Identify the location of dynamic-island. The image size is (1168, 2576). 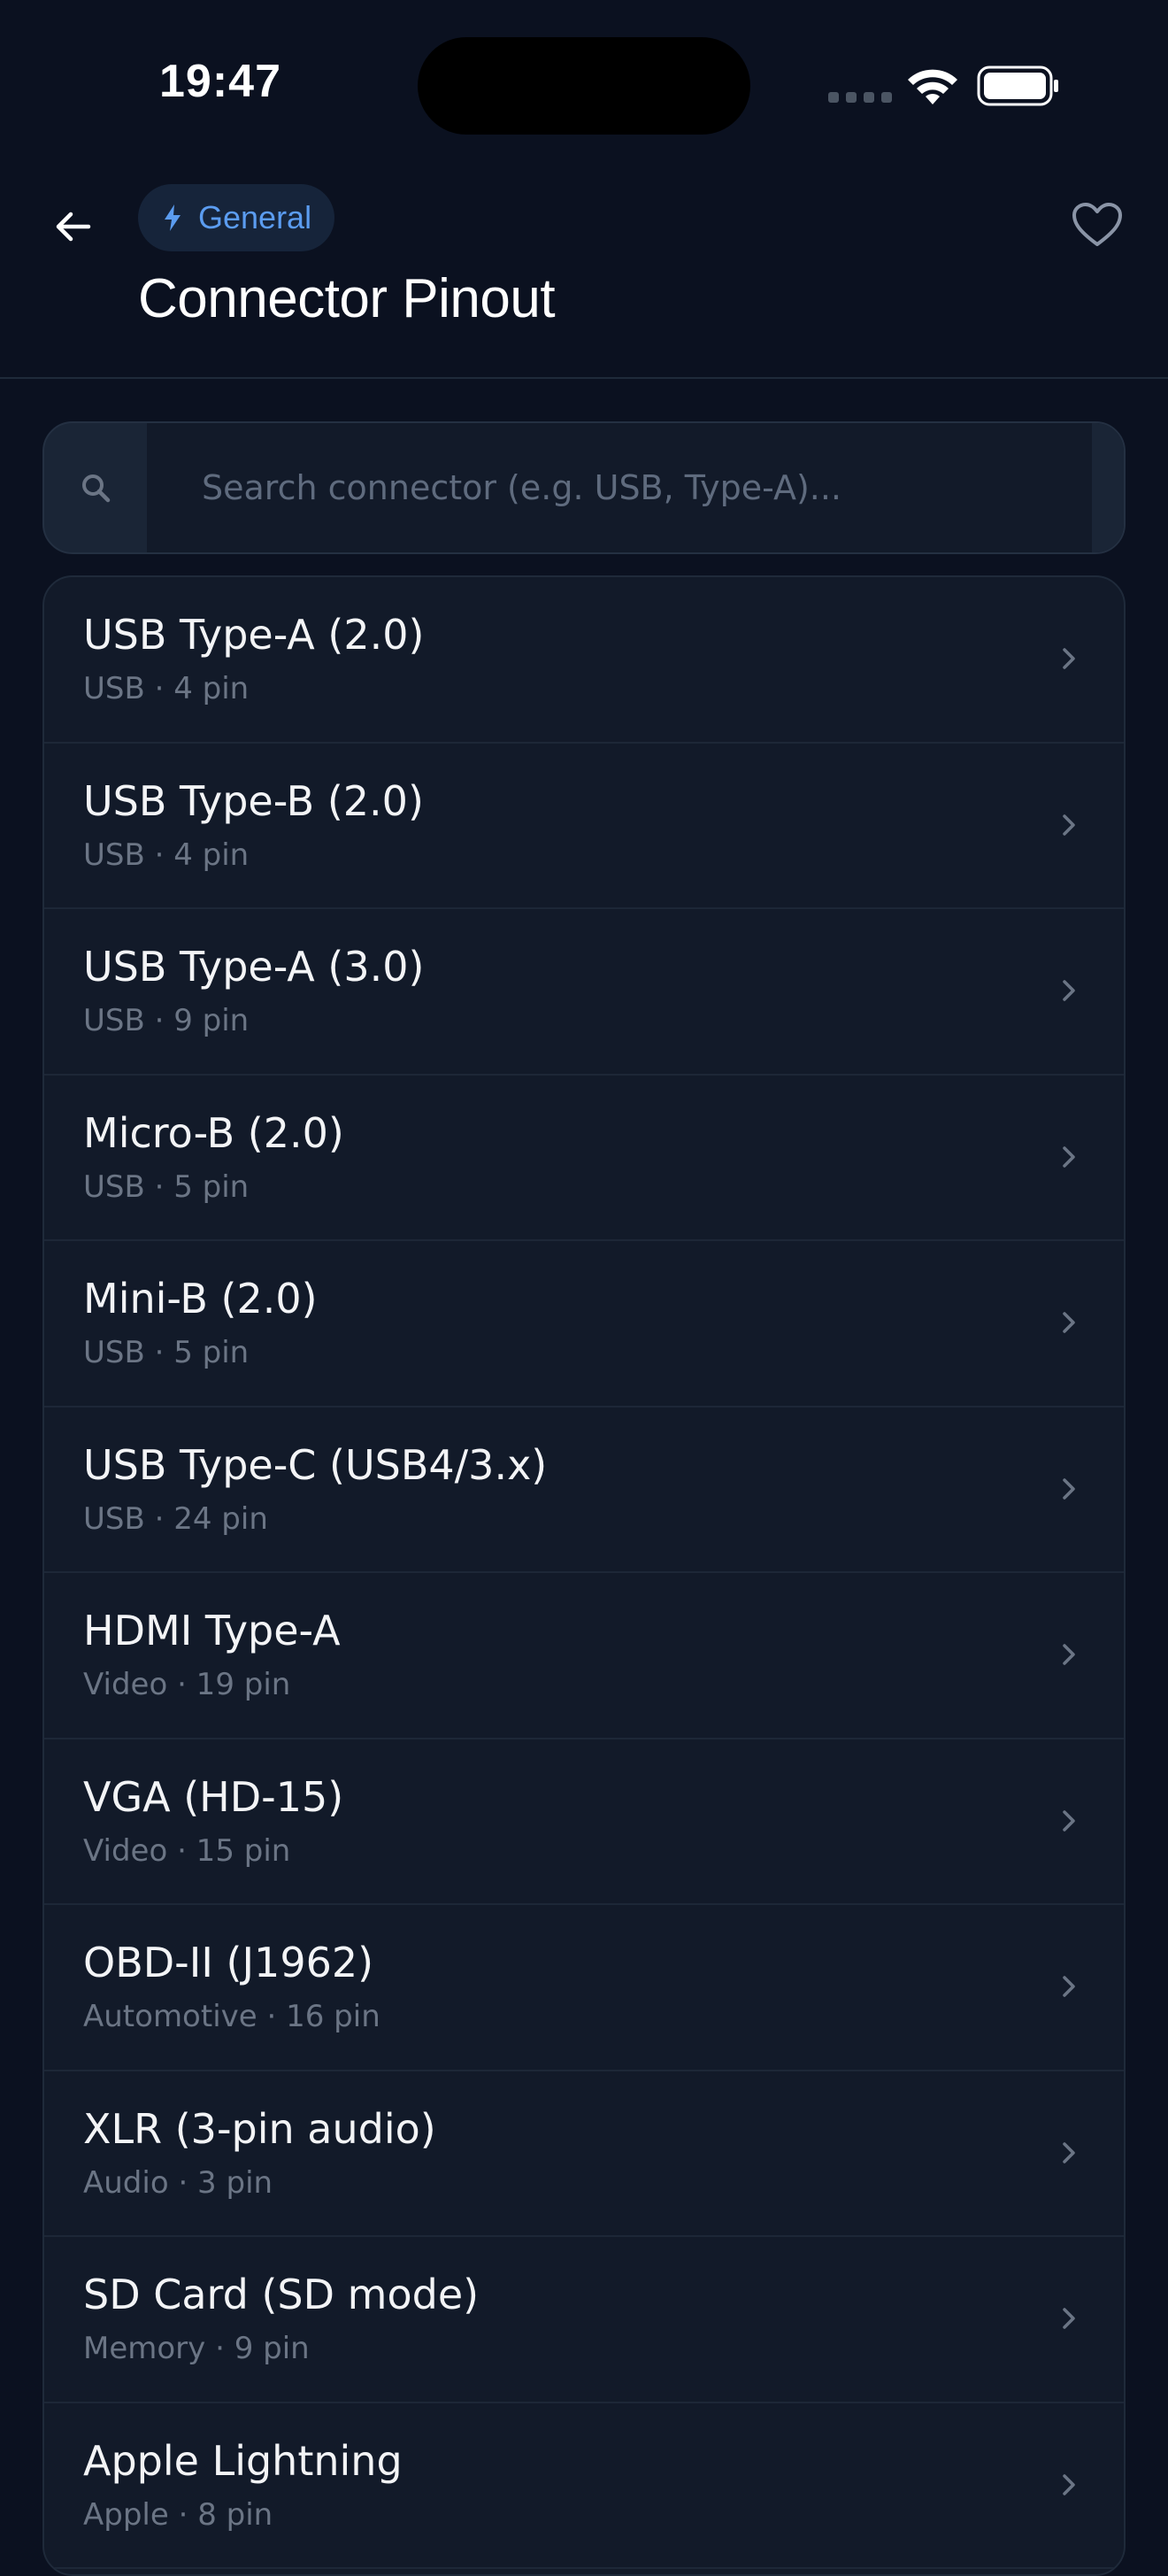
(584, 86).